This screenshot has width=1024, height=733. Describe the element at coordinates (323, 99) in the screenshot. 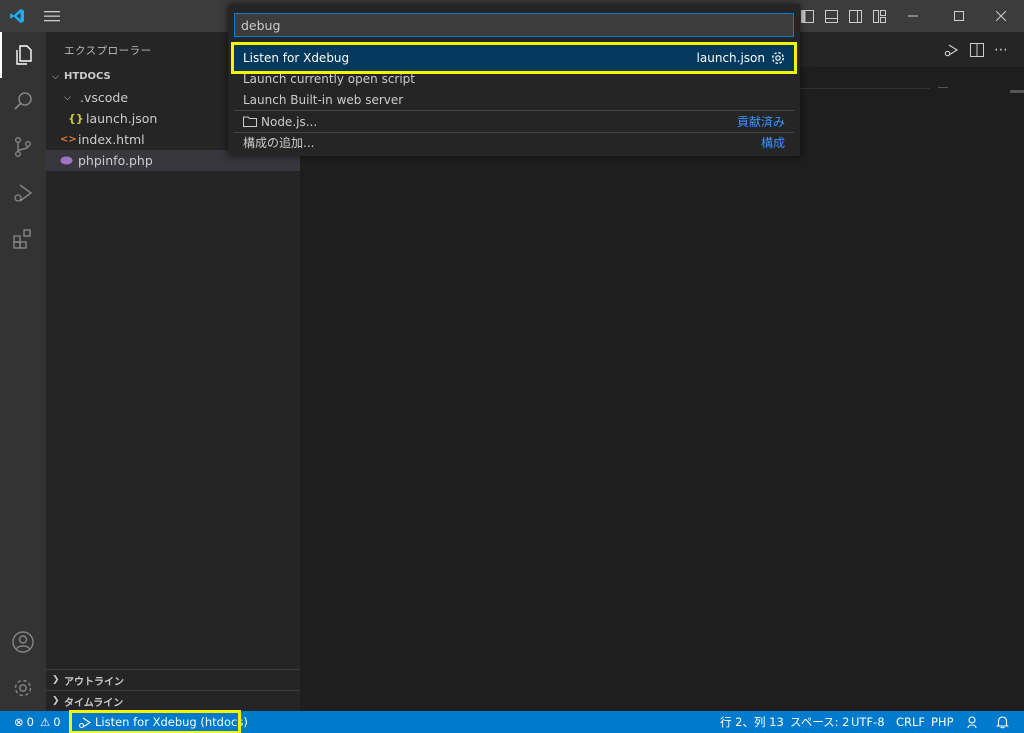

I see `quick-pick-item-label: Launch Built-in web server` at that location.